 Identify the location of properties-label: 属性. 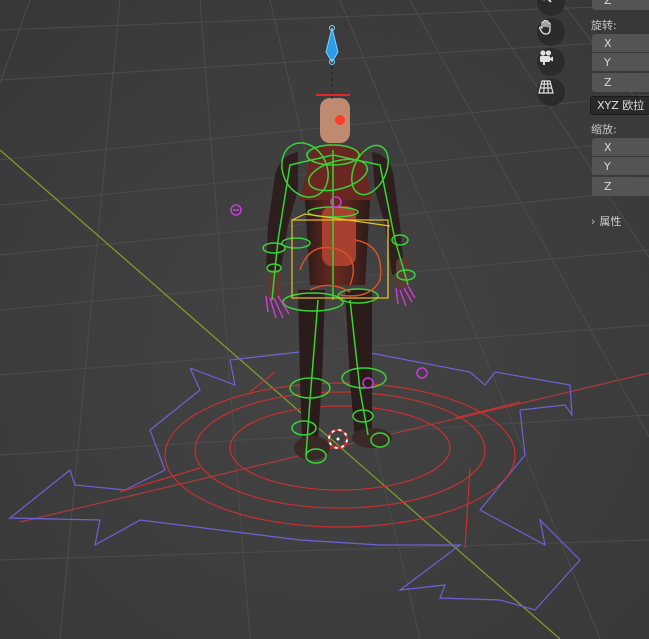
(610, 221).